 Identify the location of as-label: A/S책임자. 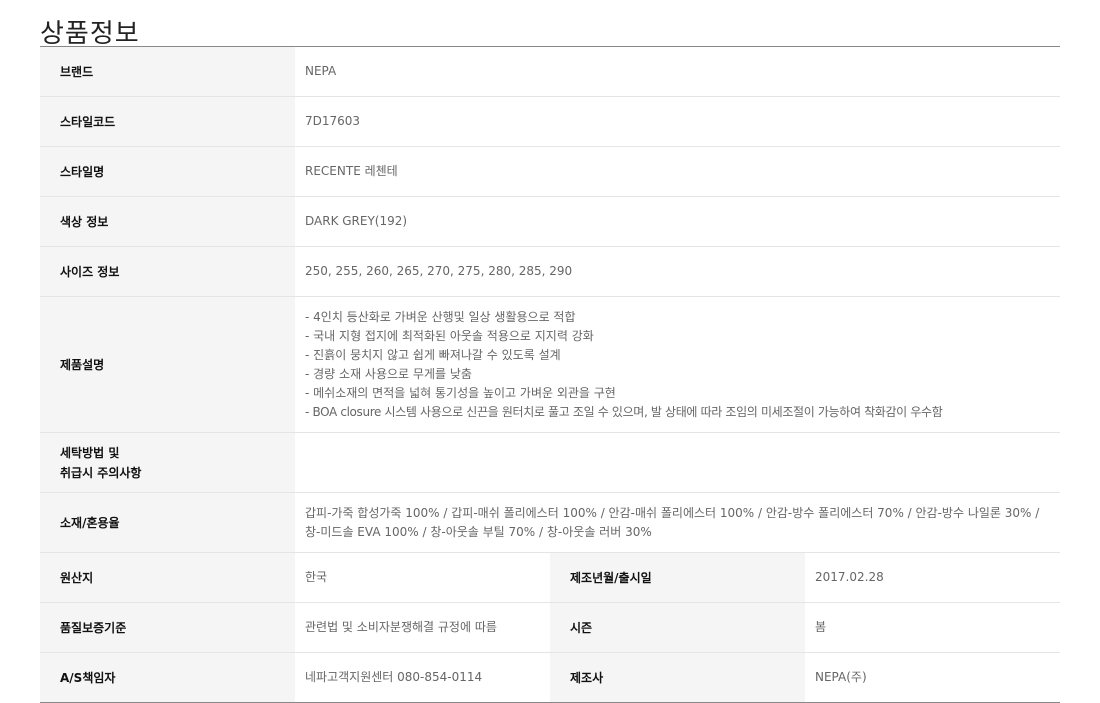
(167, 677).